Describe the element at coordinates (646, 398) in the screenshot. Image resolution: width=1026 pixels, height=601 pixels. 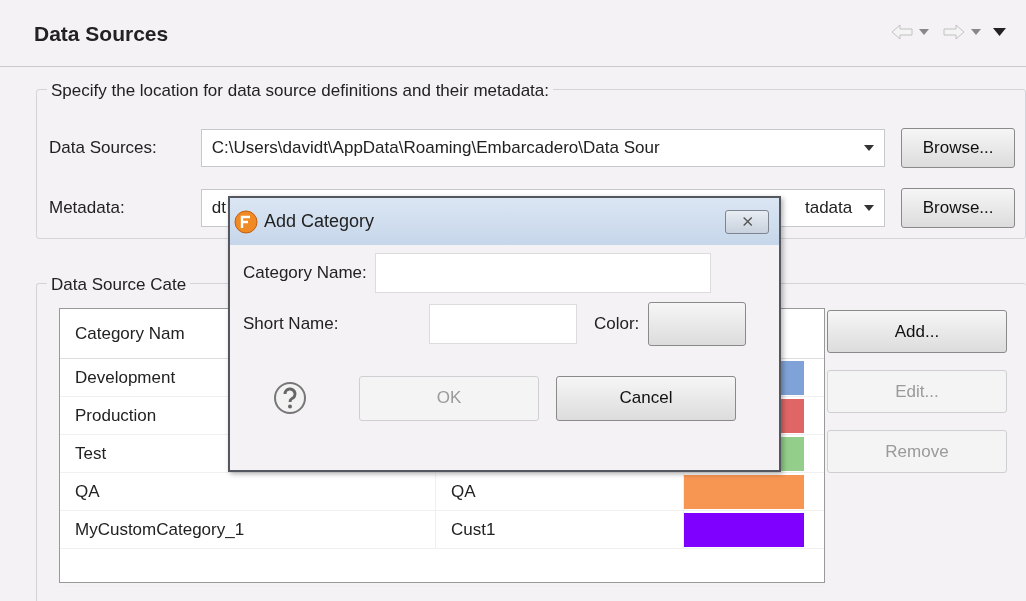
I see `cancel-button: Cancel` at that location.